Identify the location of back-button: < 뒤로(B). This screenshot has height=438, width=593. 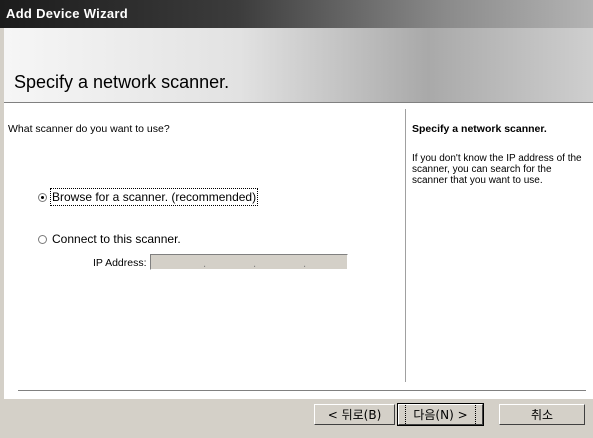
(354, 414).